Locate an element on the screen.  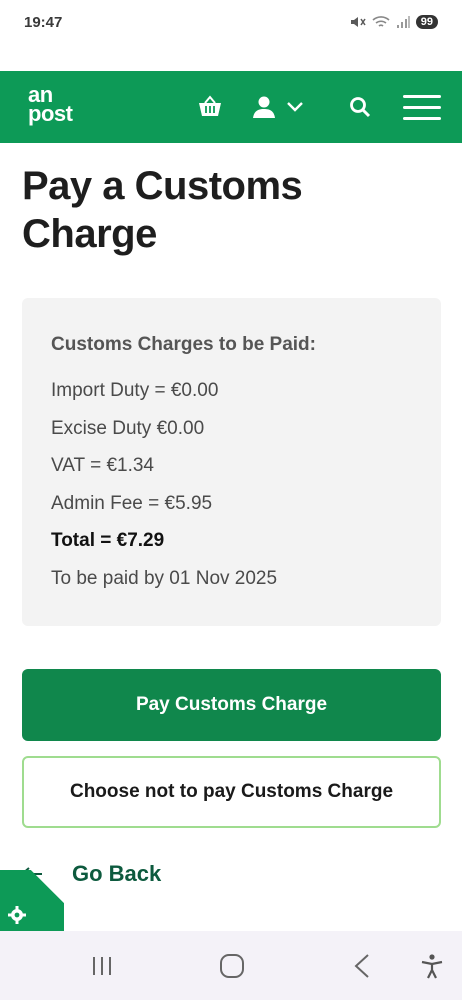
vat-line: VAT = €1.34 is located at coordinates (102, 465).